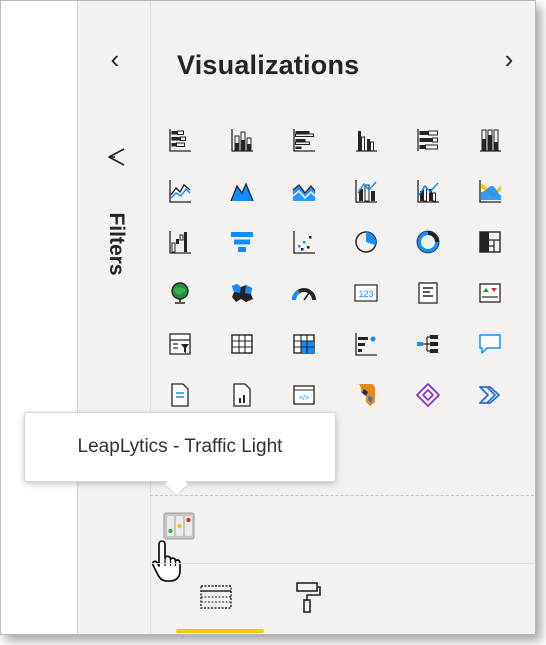 This screenshot has width=546, height=645. I want to click on tooltip-text: LeapLytics - Traffic Light, so click(180, 446).